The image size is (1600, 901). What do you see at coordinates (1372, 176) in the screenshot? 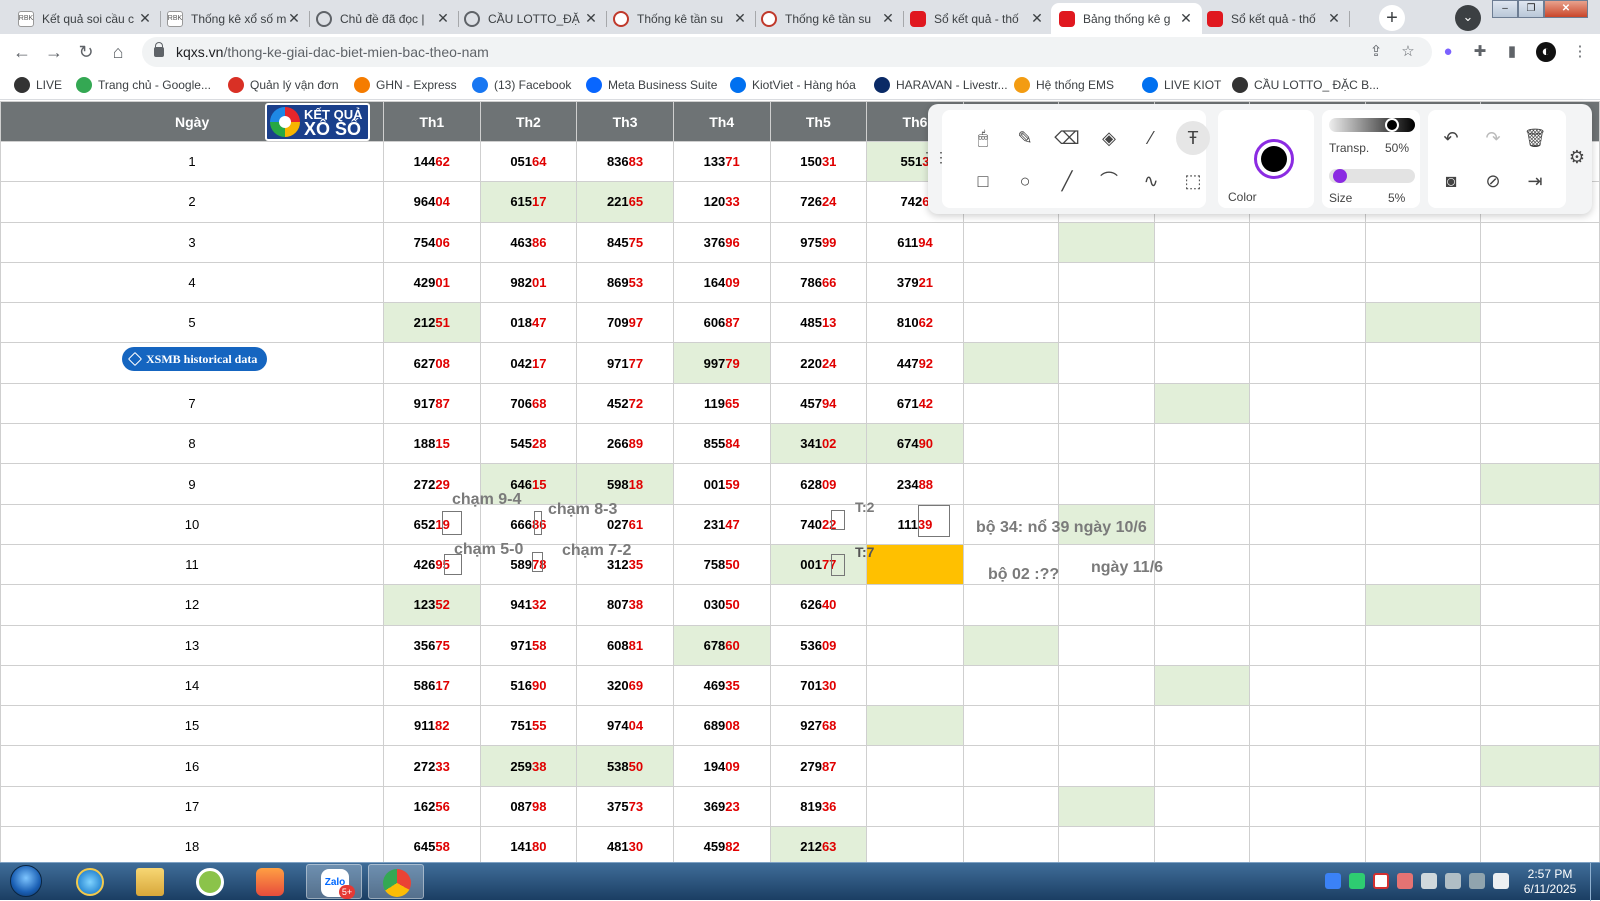
I see `size-slider` at bounding box center [1372, 176].